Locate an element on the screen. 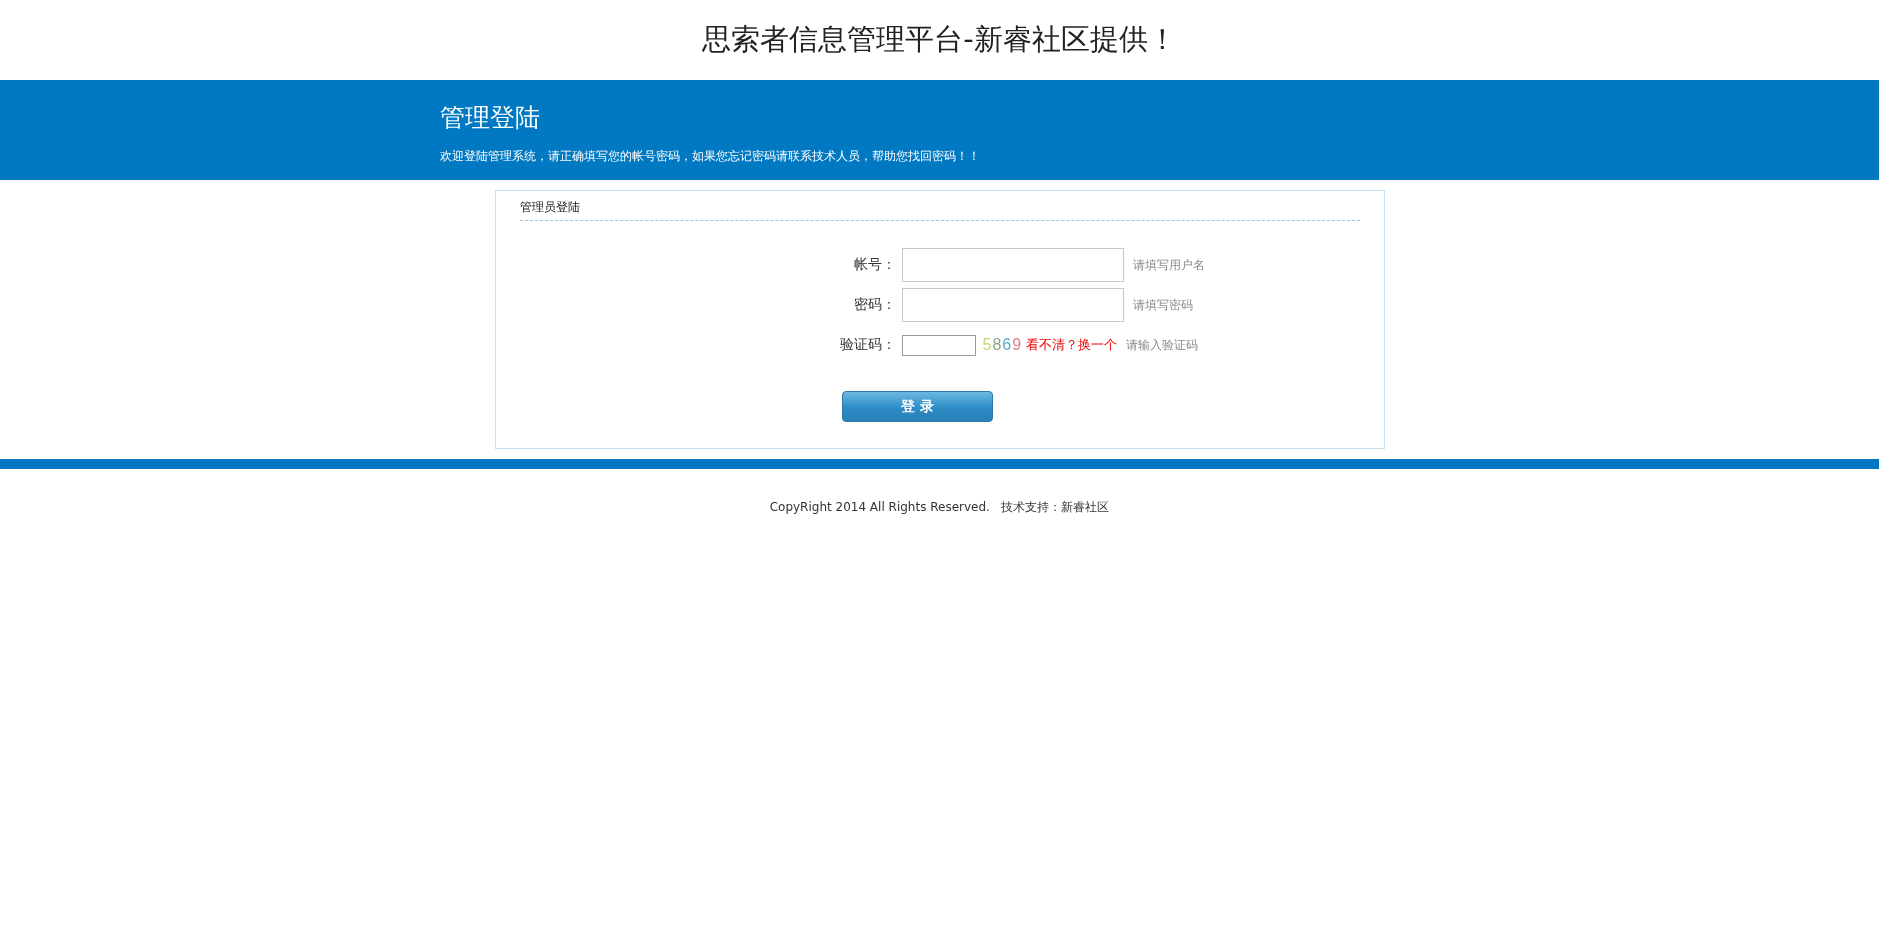  field-hint: 请填写密码 is located at coordinates (1162, 305).